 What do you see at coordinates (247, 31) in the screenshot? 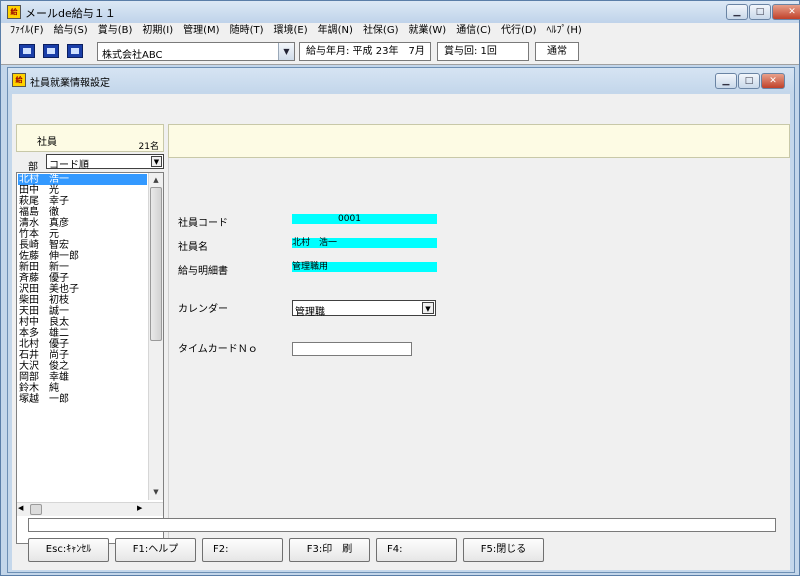
I see `menu-anytime: 随時(T)` at bounding box center [247, 31].